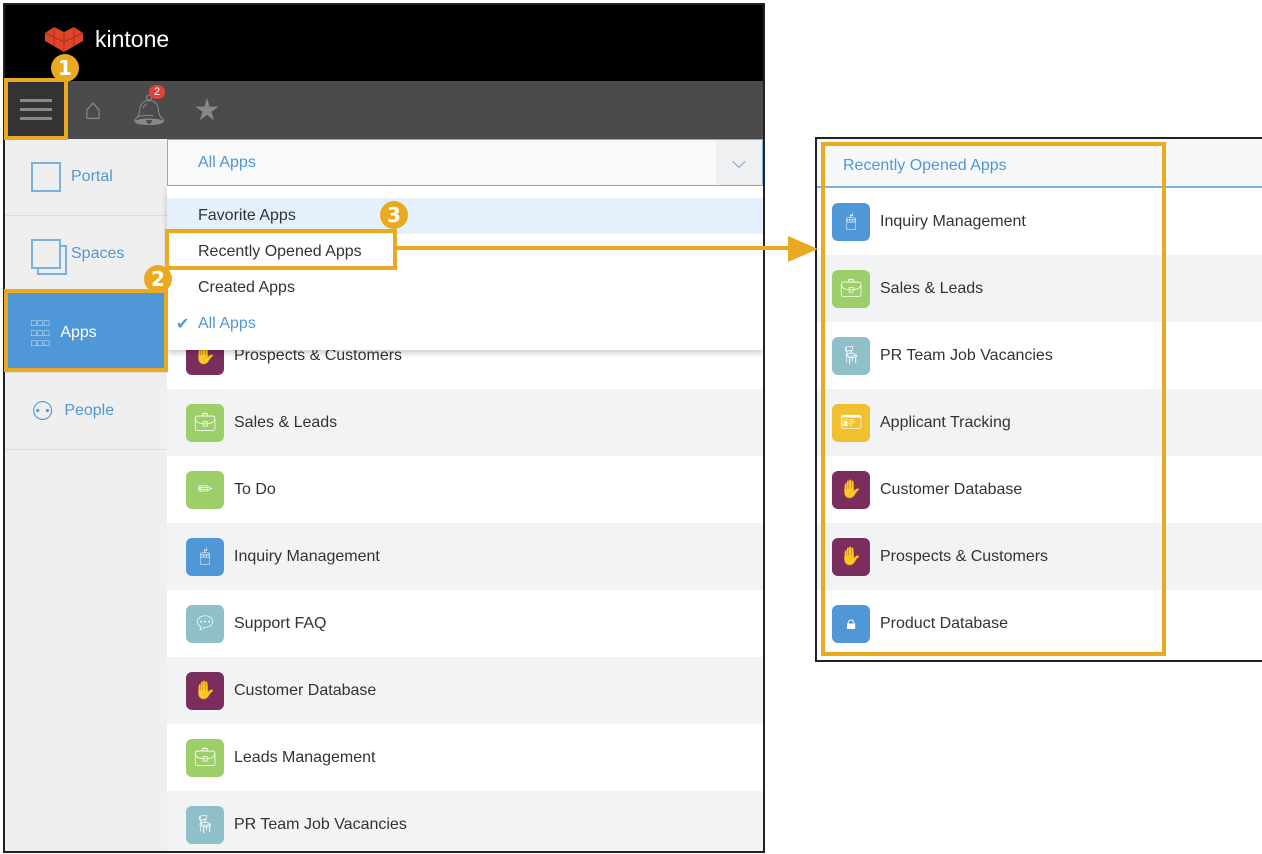 Image resolution: width=1262 pixels, height=854 pixels. Describe the element at coordinates (205, 489) in the screenshot. I see `pencil-icon: ✏` at that location.